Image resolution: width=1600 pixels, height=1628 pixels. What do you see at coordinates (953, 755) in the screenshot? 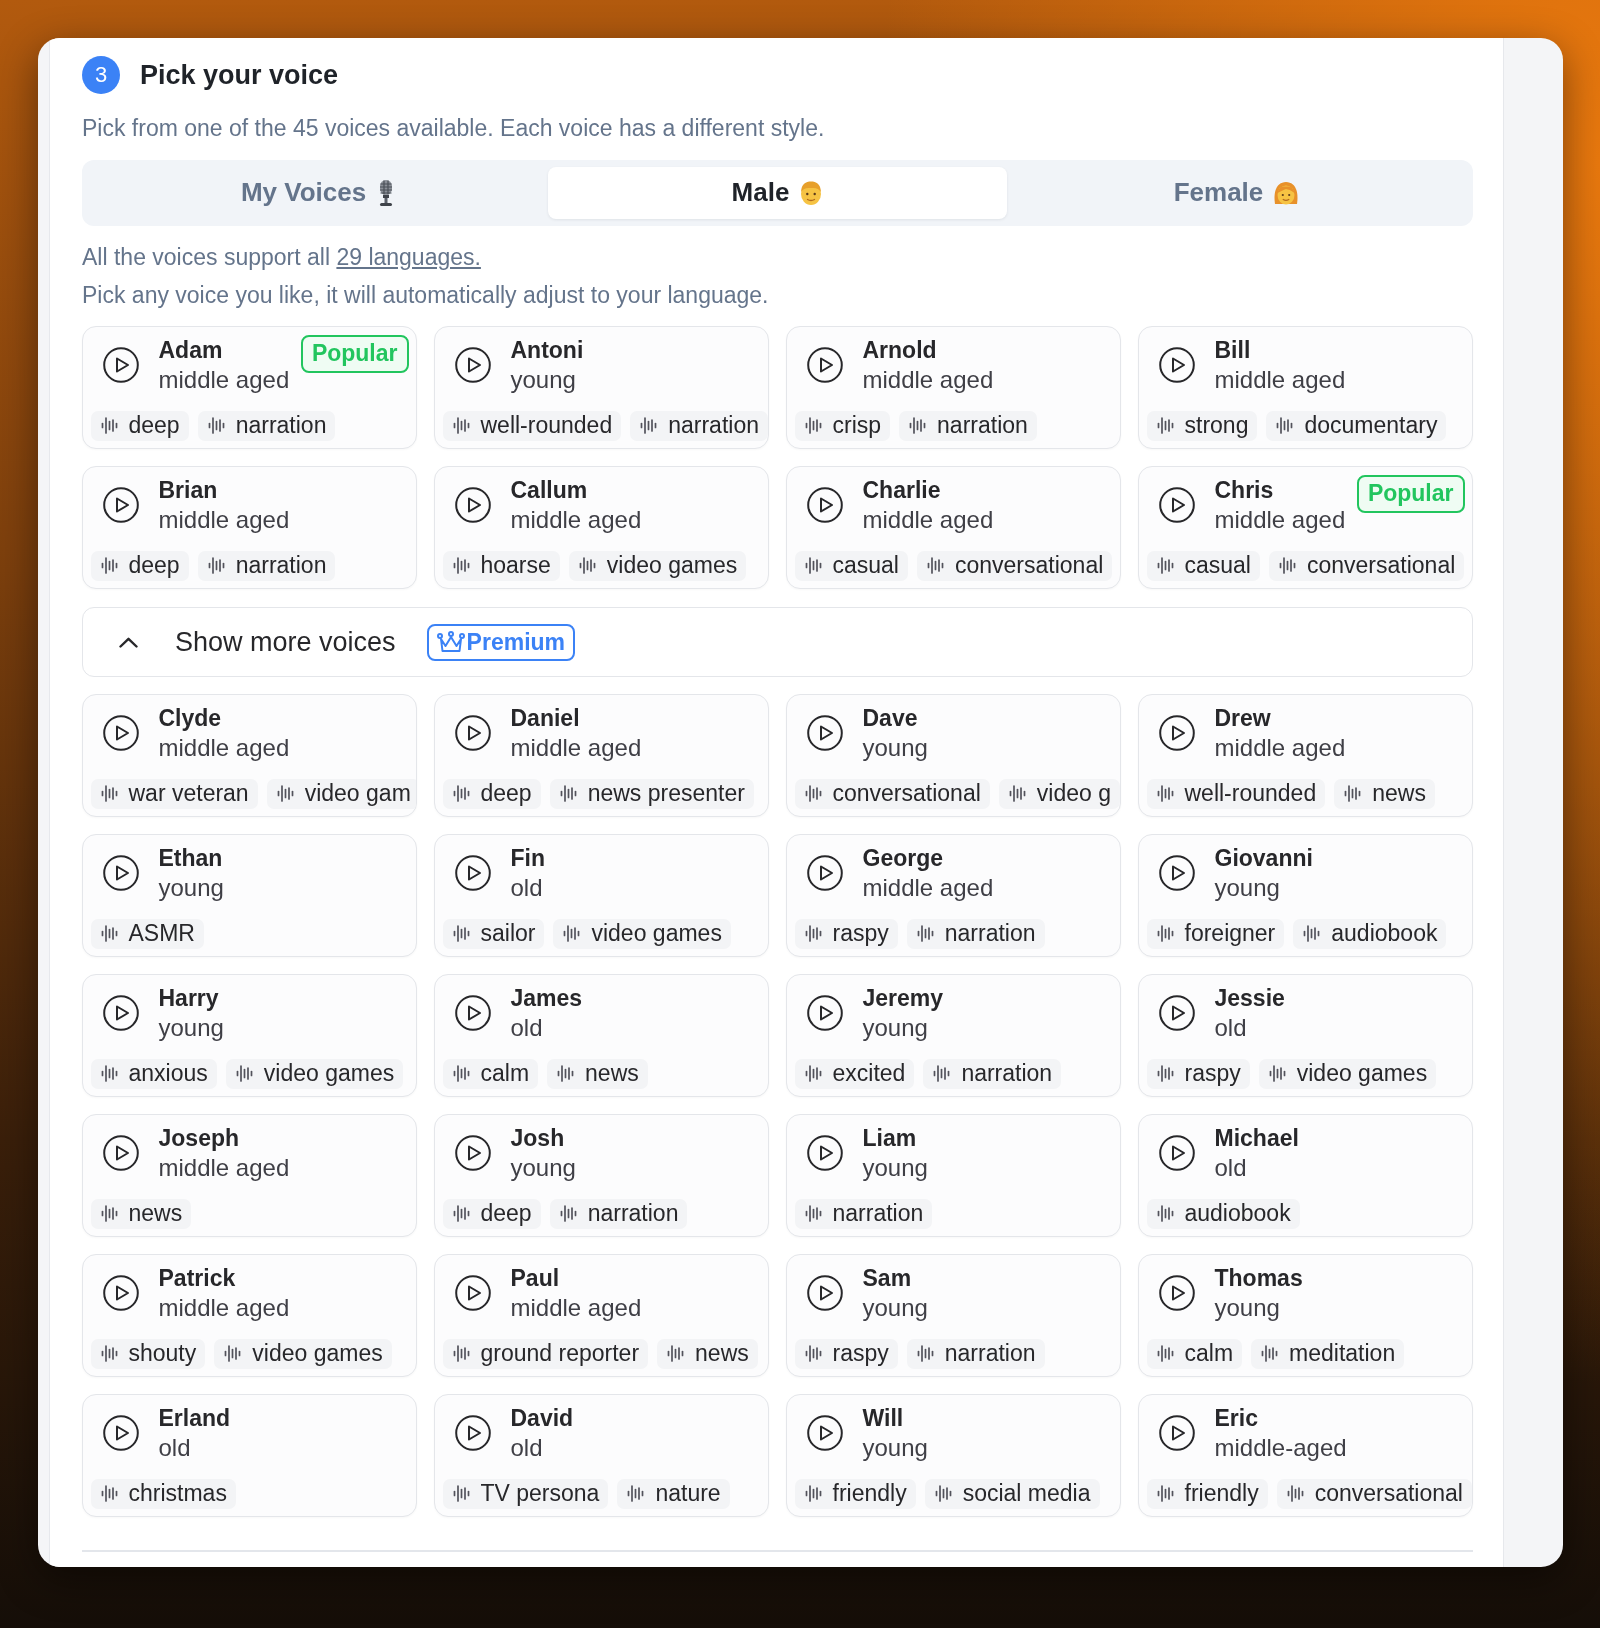
I see `voice-card: Dave young conversational video g` at bounding box center [953, 755].